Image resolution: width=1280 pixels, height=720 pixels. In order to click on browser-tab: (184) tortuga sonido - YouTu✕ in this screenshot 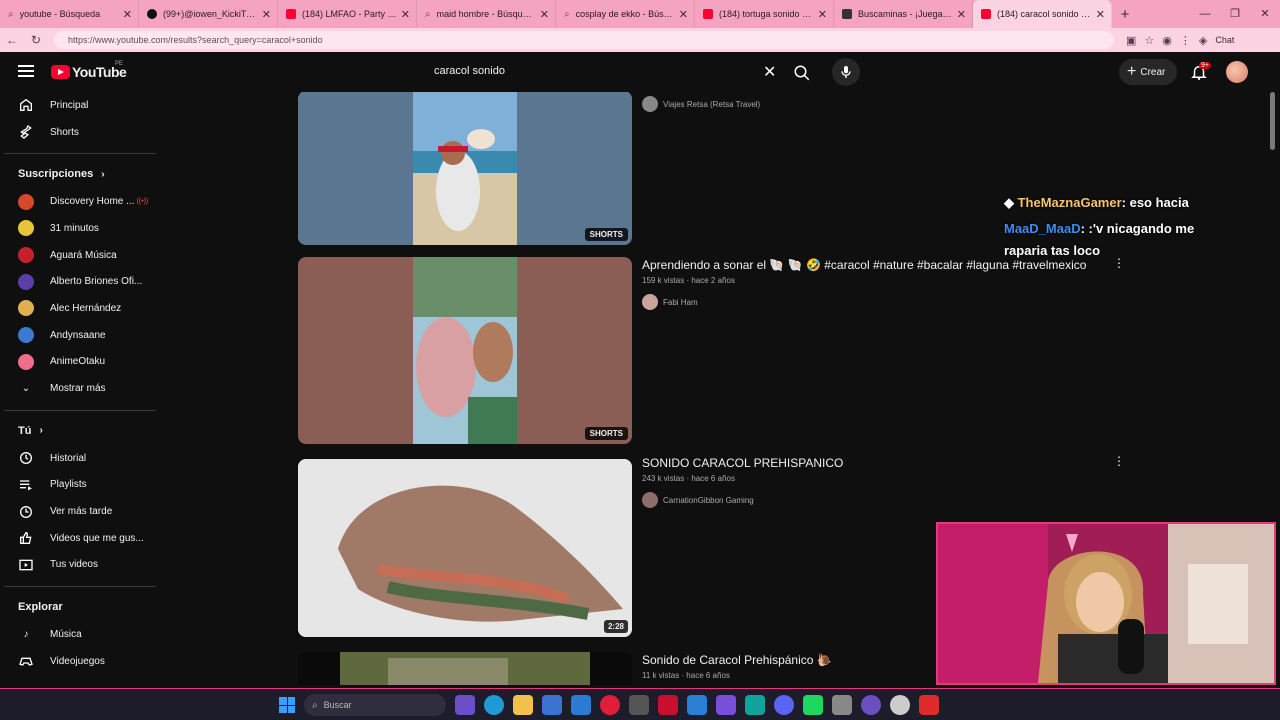, I will do `click(764, 14)`.